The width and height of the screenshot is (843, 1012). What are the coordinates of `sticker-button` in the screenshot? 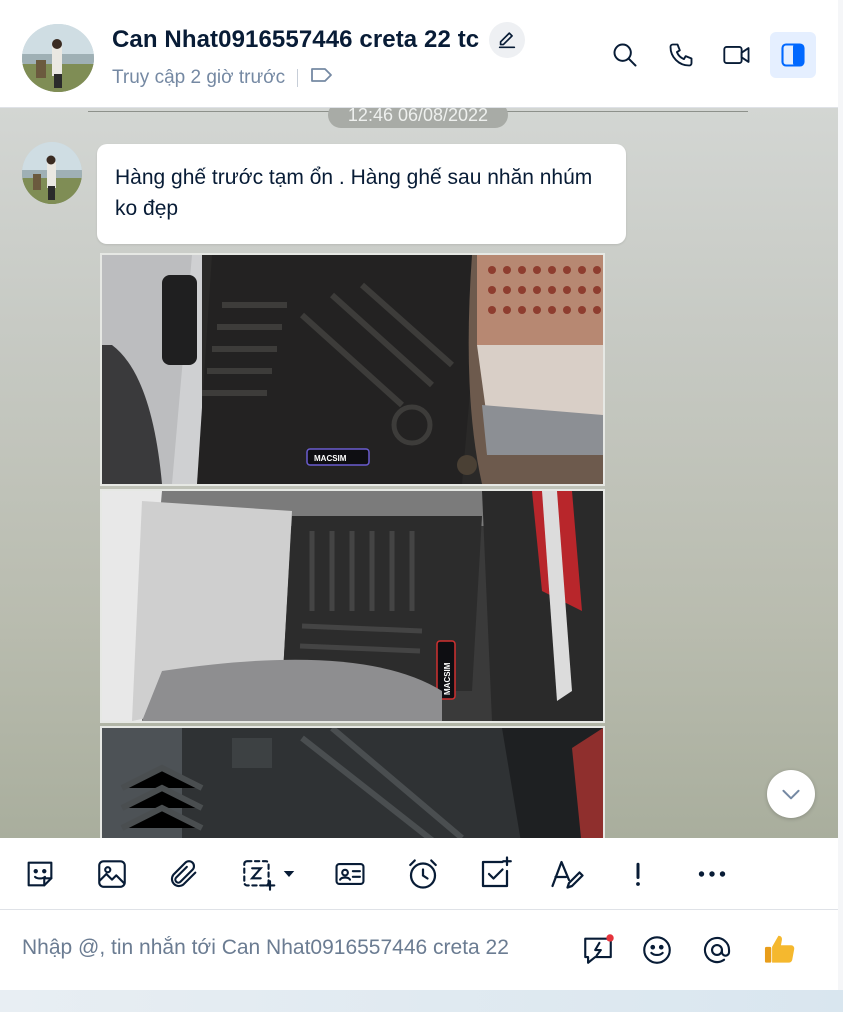 It's located at (40, 874).